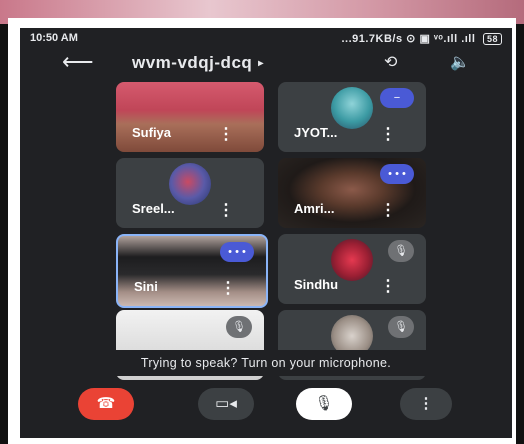  I want to click on end-call-button: ☎, so click(106, 404).